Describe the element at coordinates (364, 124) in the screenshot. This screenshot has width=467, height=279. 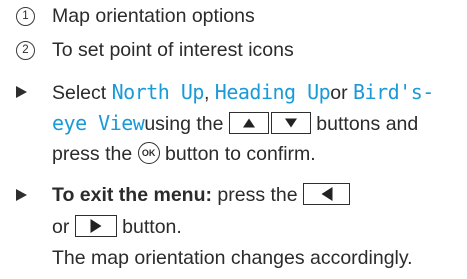
I see `step1-buttons-and: buttons and` at that location.